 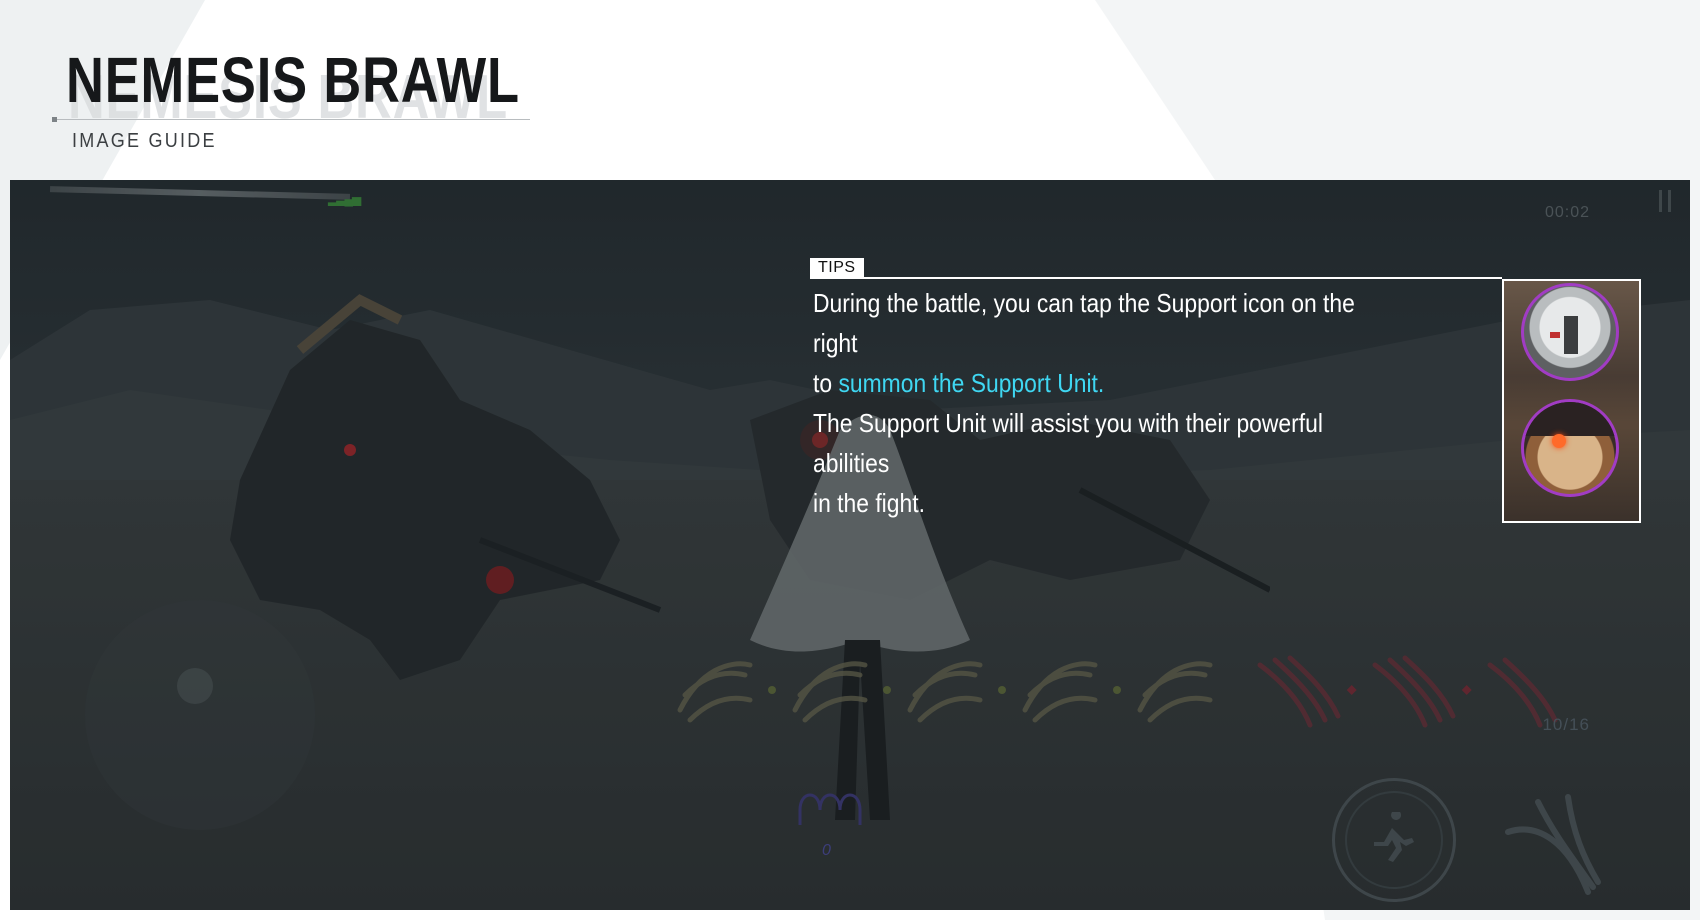 What do you see at coordinates (869, 503) in the screenshot?
I see `tips-line-4: in the fight.` at bounding box center [869, 503].